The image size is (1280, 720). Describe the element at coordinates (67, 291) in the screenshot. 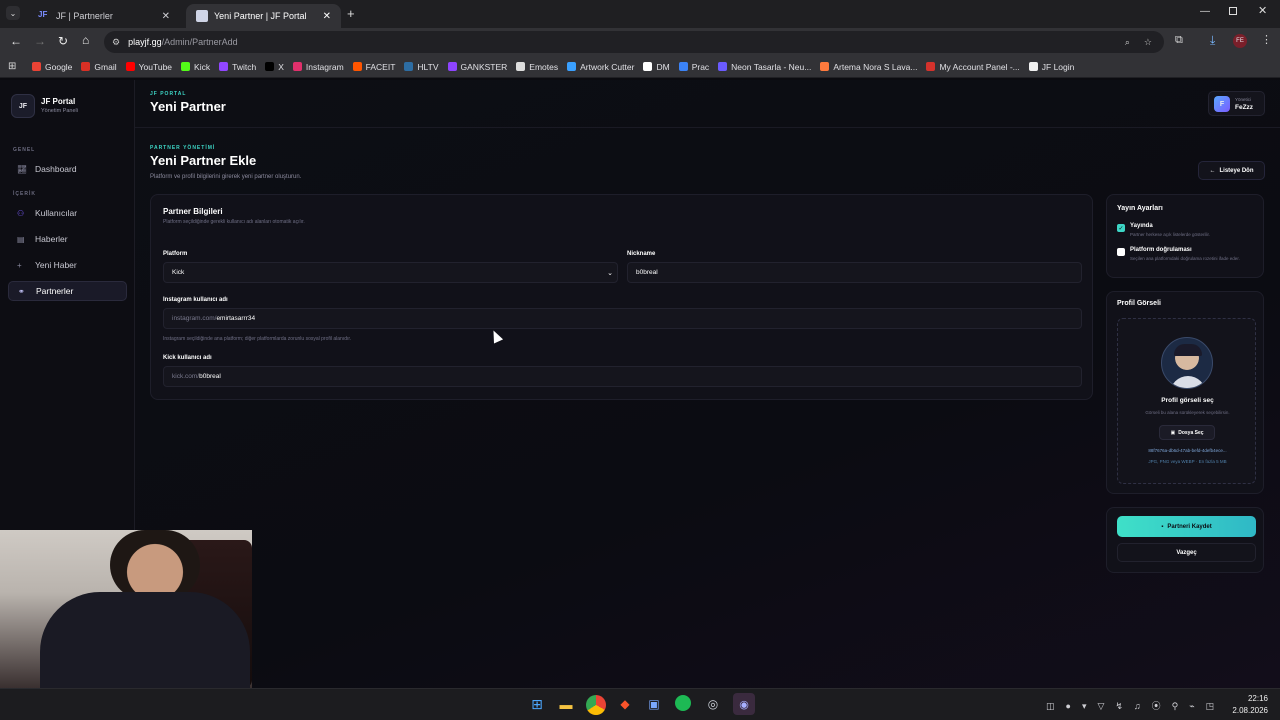

I see `sidebar-item-partnerler: ⚭ Partnerler` at that location.